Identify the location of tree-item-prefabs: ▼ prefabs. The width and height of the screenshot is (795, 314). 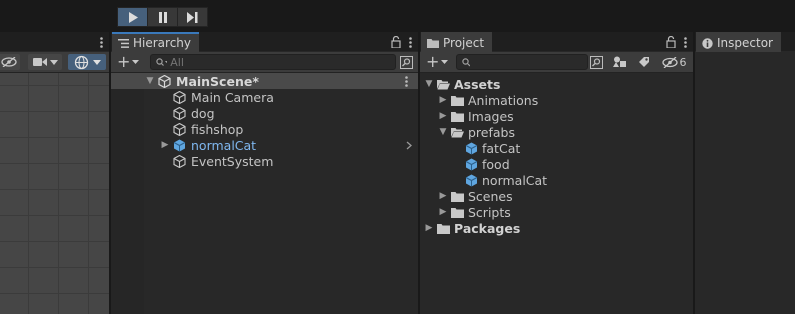
(556, 132).